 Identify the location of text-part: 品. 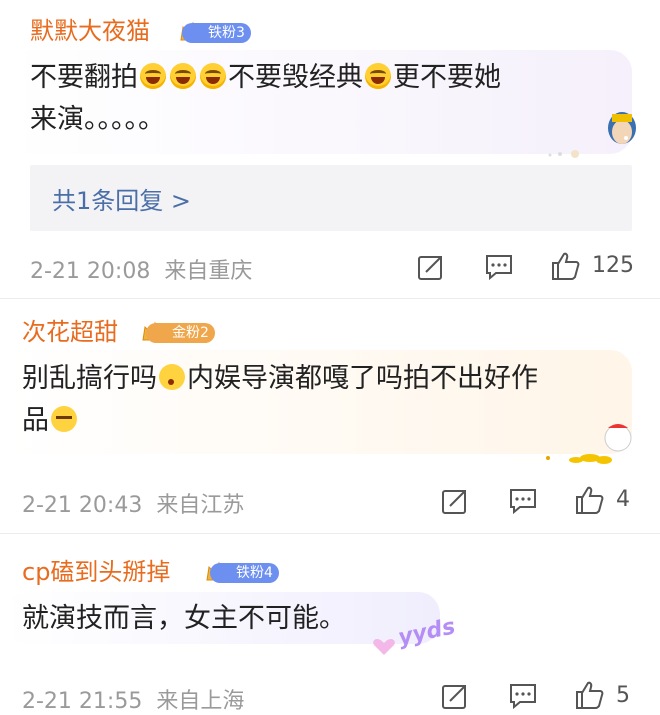
(35, 420).